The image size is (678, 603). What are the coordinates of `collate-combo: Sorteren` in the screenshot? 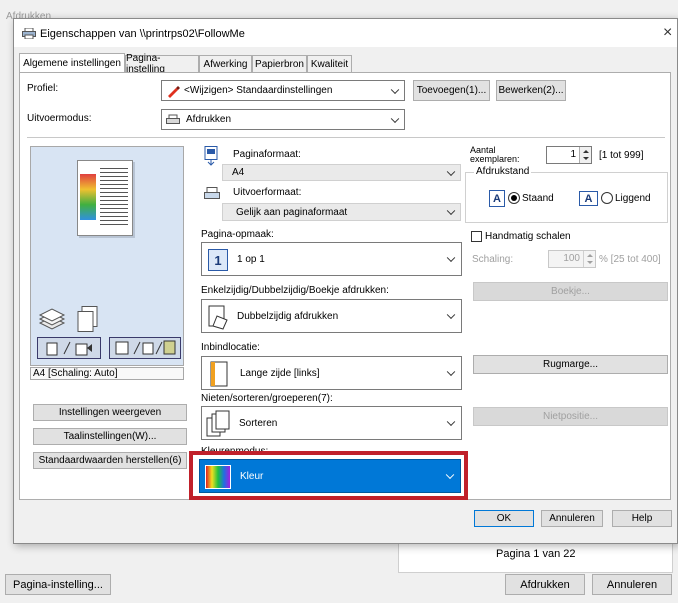 It's located at (331, 423).